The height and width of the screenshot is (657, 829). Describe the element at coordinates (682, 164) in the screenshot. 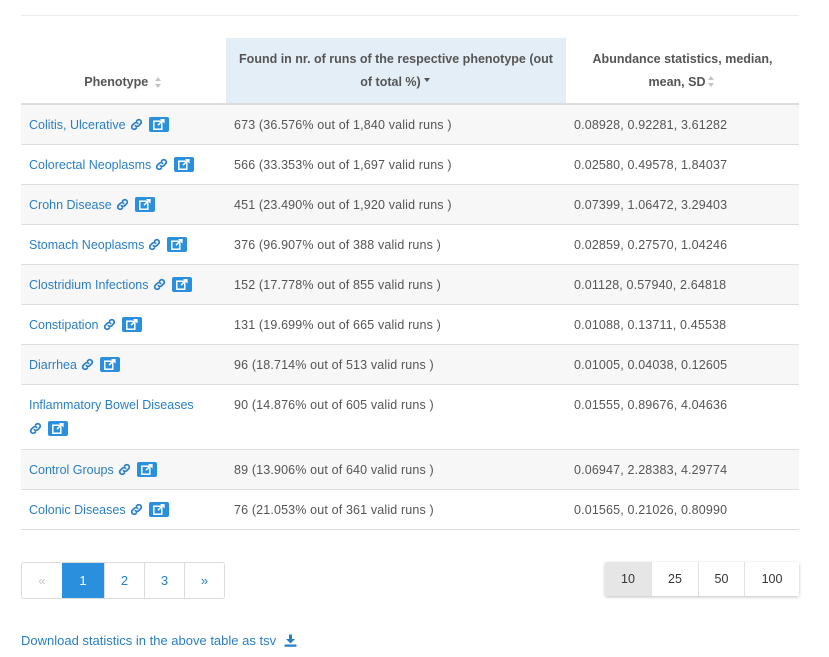

I see `cell-abundance: 0.02580, 0.49578, 1.84037` at that location.